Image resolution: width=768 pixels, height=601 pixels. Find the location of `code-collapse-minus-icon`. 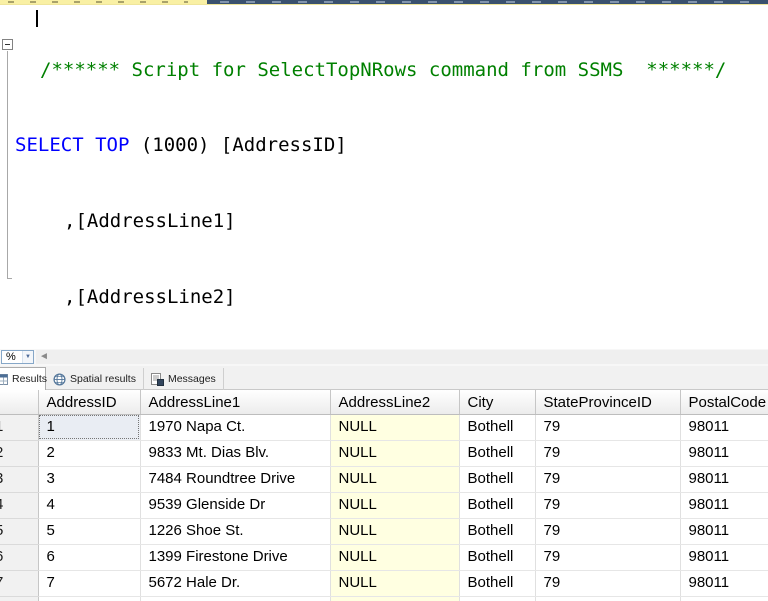

code-collapse-minus-icon is located at coordinates (7, 44).